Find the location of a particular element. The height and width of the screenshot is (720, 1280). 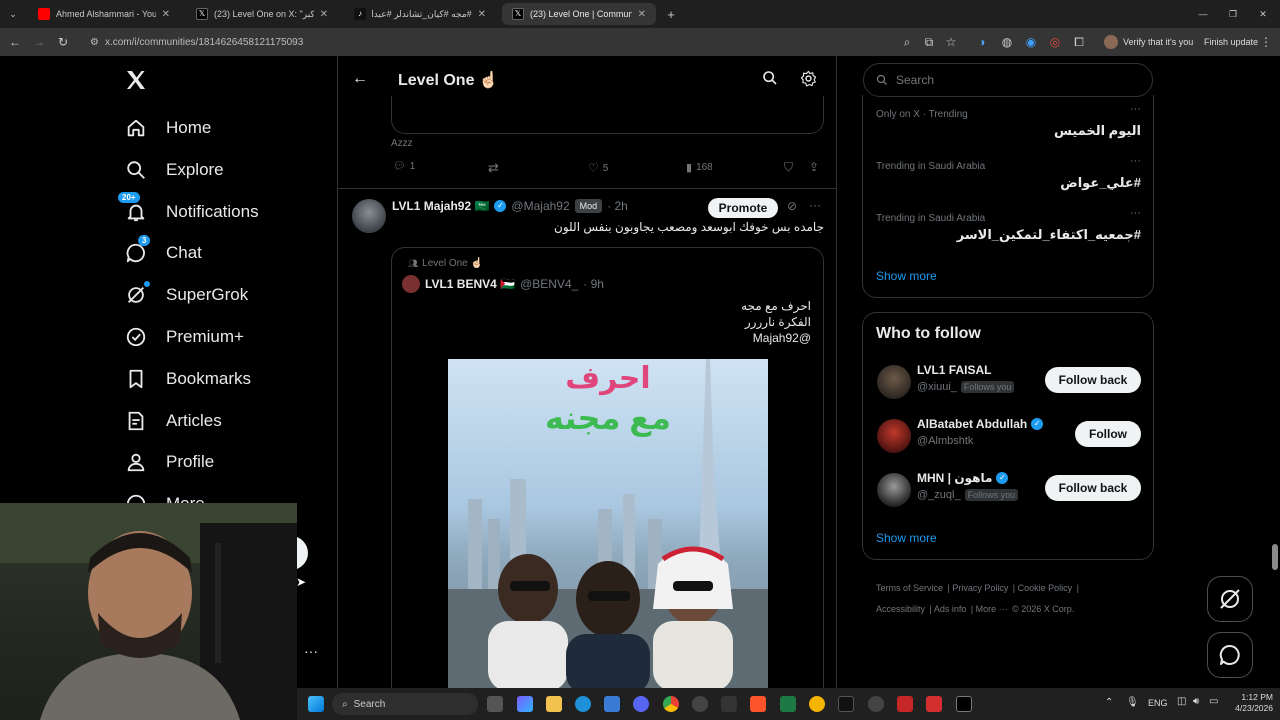

scrollbar-thumb is located at coordinates (1275, 557).